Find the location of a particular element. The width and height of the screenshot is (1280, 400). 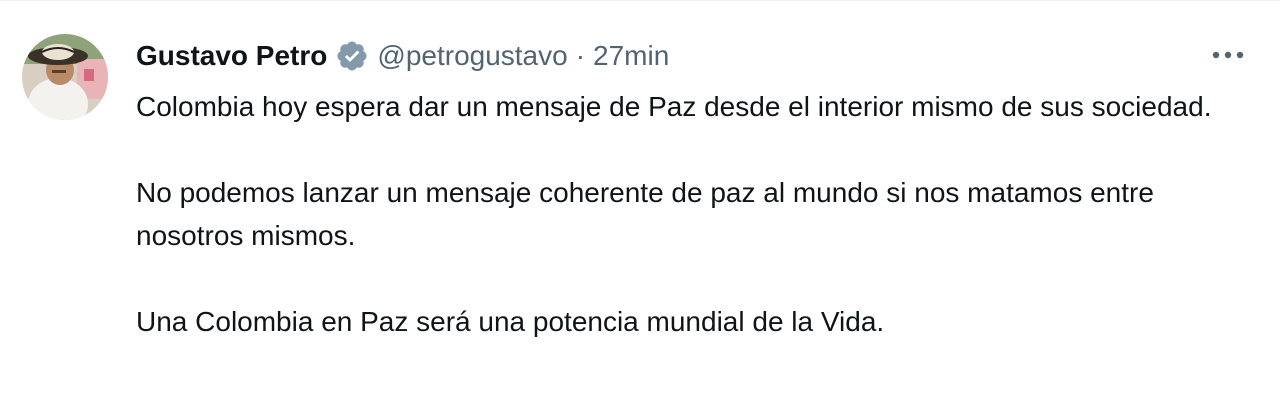

more-options-icon is located at coordinates (1228, 55).